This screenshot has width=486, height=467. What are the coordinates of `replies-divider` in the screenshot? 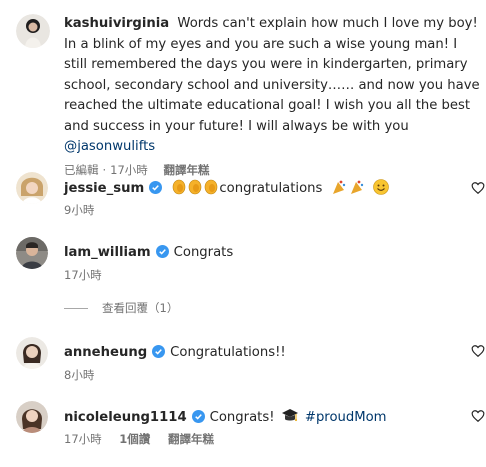 It's located at (76, 308).